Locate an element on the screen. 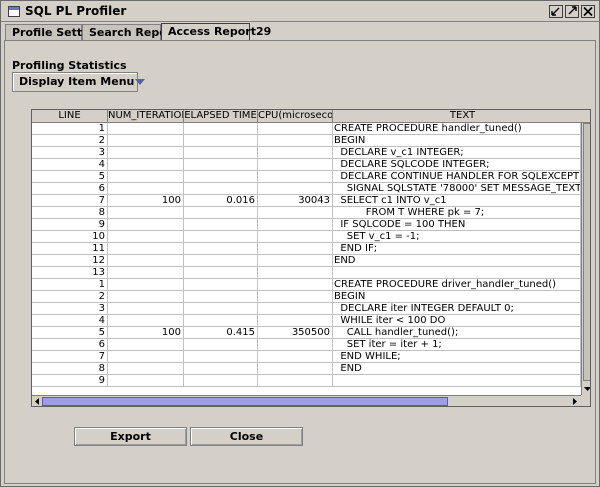  table-row: 9 IF SQLCODE = 100 THEN is located at coordinates (306, 225).